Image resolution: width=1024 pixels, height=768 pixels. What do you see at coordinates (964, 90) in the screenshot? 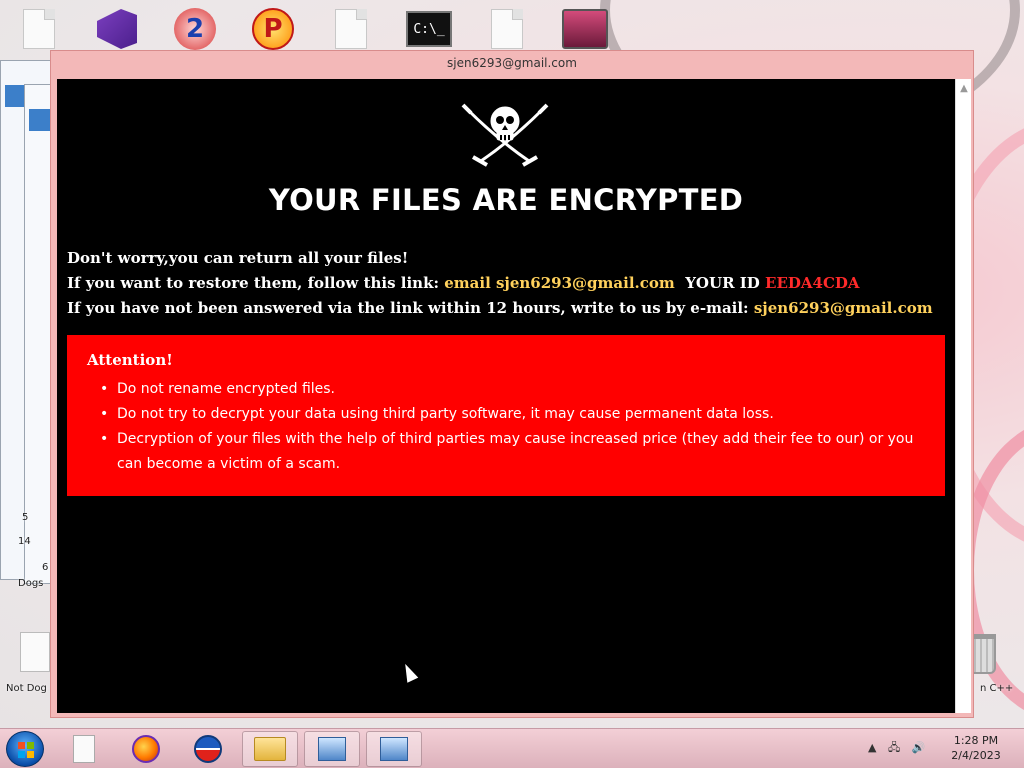
I see `scroll-up-arrow-icon: ▲` at bounding box center [964, 90].